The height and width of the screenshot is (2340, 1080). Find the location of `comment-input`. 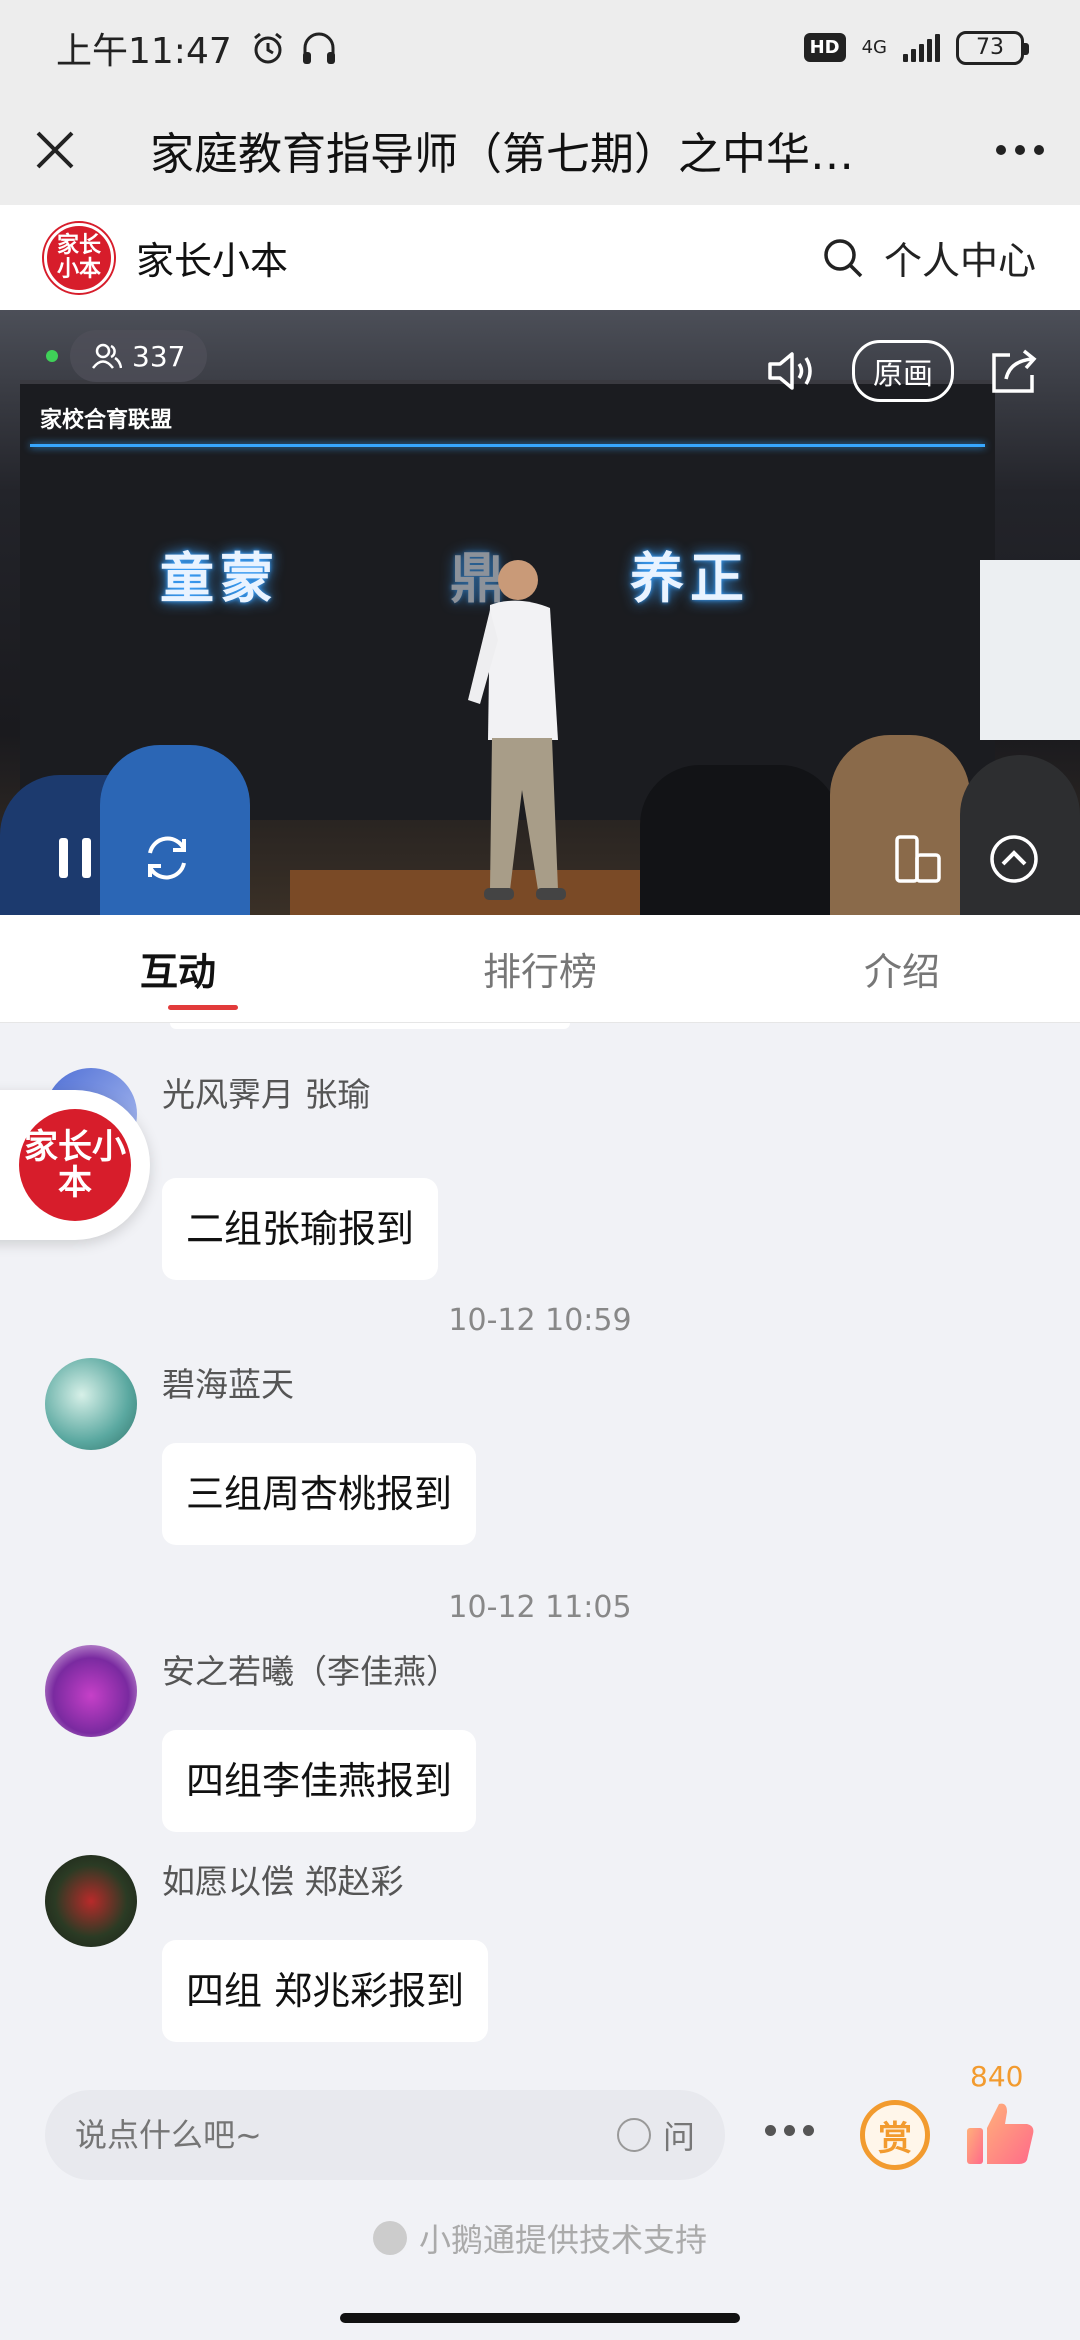

comment-input is located at coordinates (346, 2135).